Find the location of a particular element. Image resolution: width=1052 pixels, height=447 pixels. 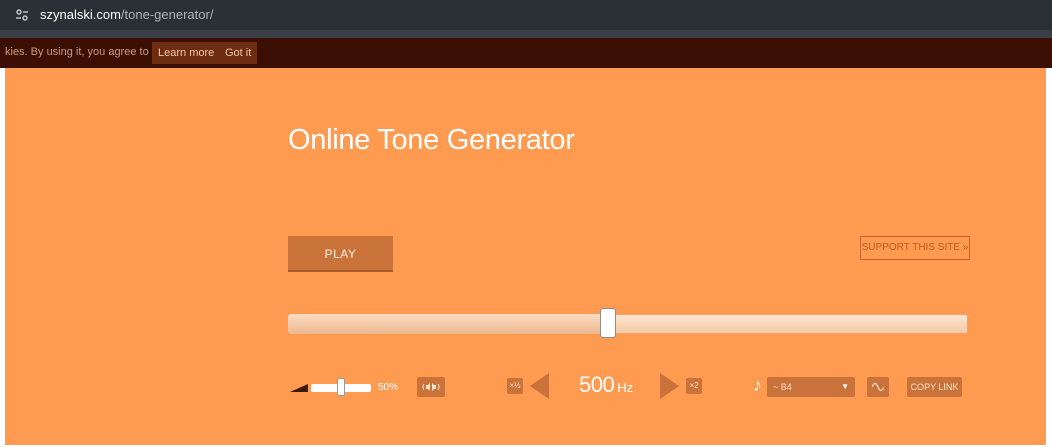

halve-frequency-button: ×½ is located at coordinates (515, 386).